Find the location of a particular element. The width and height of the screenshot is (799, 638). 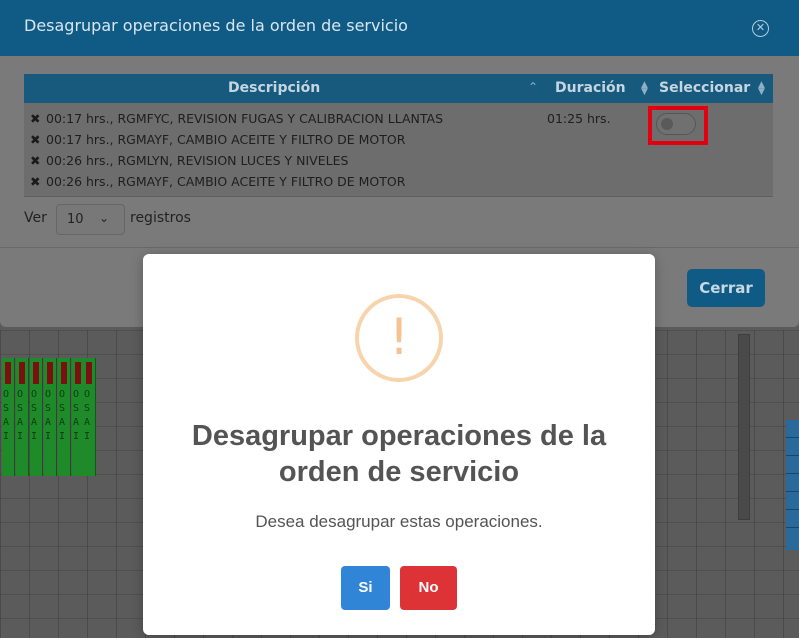

close-circle-icon: ✕ is located at coordinates (760, 28).